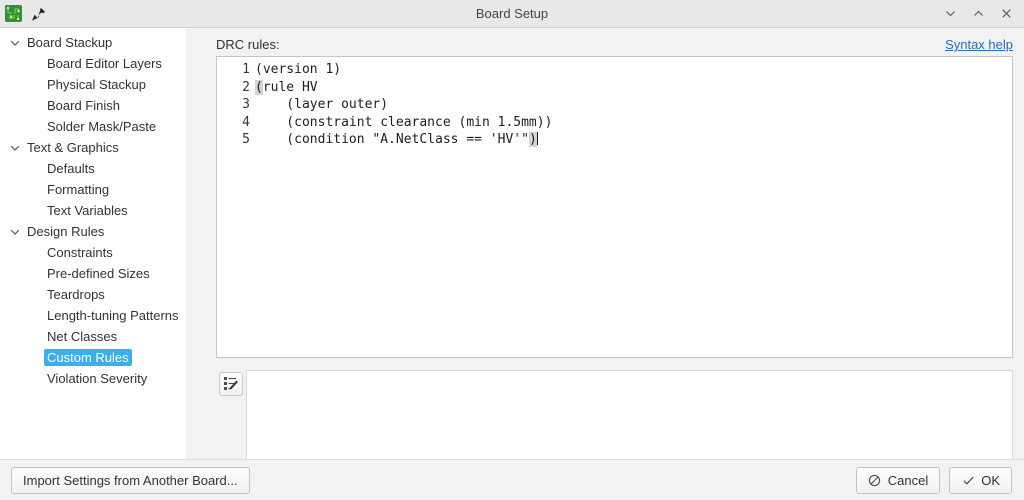 This screenshot has height=500, width=1024. What do you see at coordinates (633, 88) in the screenshot?
I see `code-line: (rule HV` at bounding box center [633, 88].